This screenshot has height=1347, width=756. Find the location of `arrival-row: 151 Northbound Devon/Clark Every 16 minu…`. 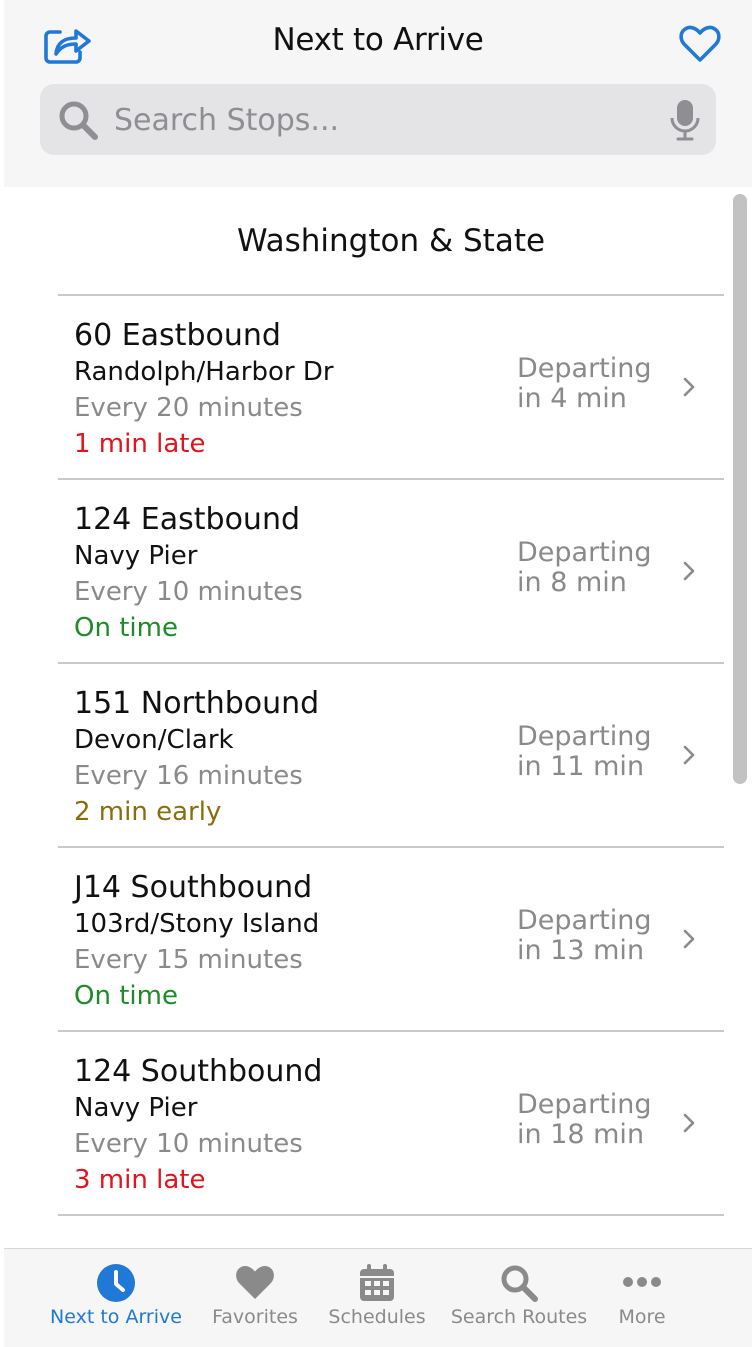

arrival-row: 151 Northbound Devon/Clark Every 16 minu… is located at coordinates (391, 756).